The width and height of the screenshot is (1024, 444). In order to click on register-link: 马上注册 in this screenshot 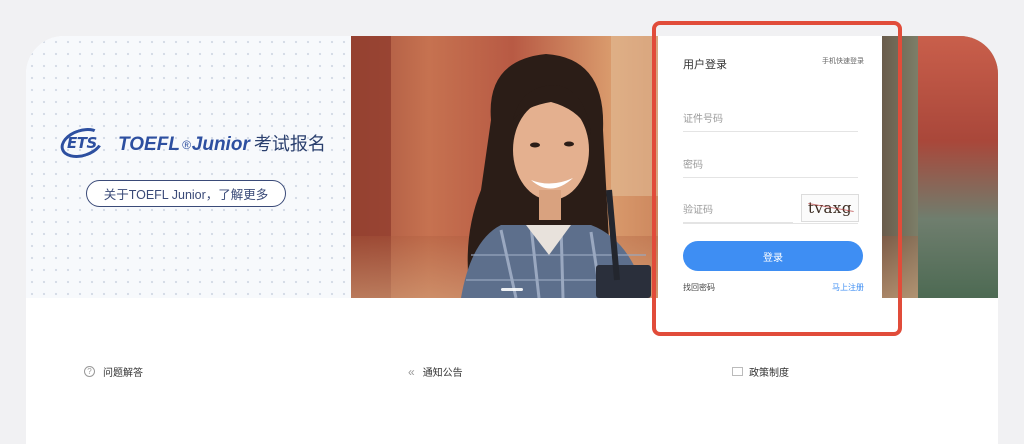, I will do `click(848, 287)`.